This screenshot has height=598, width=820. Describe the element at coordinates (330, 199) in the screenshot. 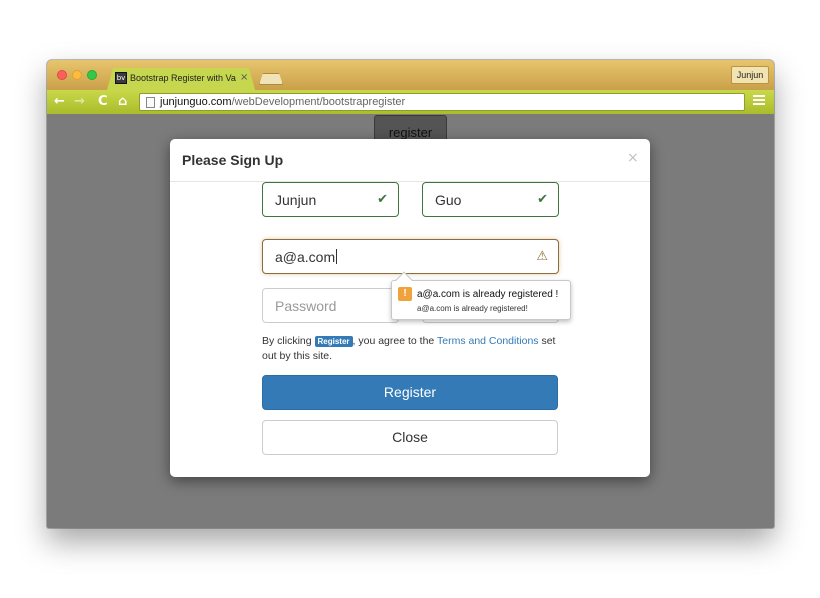

I see `first-name-field: Junjun ✔` at that location.